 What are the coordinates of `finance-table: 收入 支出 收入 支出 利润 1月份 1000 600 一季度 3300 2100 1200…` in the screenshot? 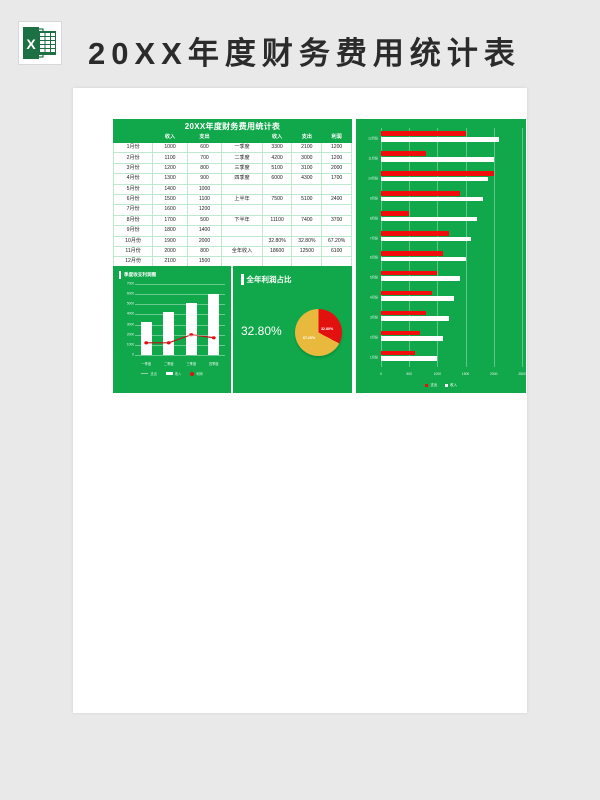 It's located at (232, 200).